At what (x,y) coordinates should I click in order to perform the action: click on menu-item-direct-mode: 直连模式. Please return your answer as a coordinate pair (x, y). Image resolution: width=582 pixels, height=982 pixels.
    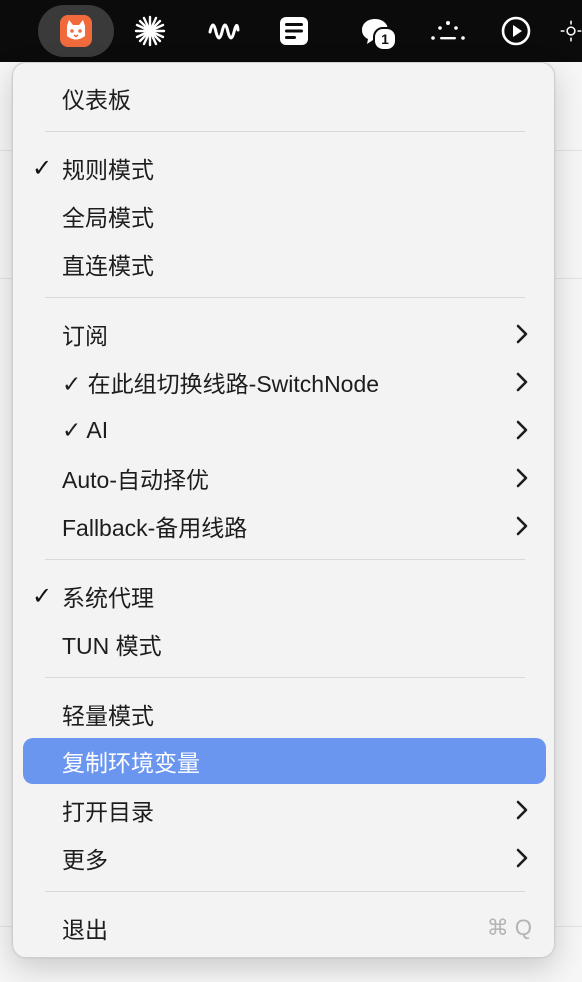
    Looking at the image, I should click on (284, 264).